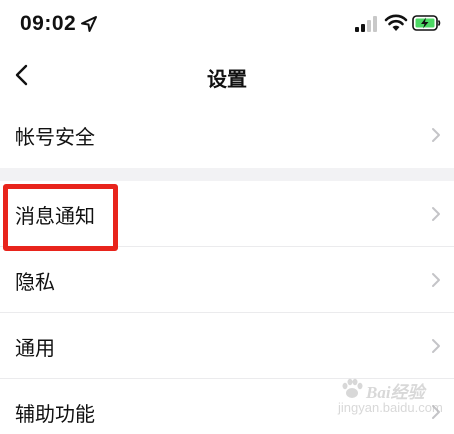  I want to click on settings-item-label: 消息通知, so click(55, 216).